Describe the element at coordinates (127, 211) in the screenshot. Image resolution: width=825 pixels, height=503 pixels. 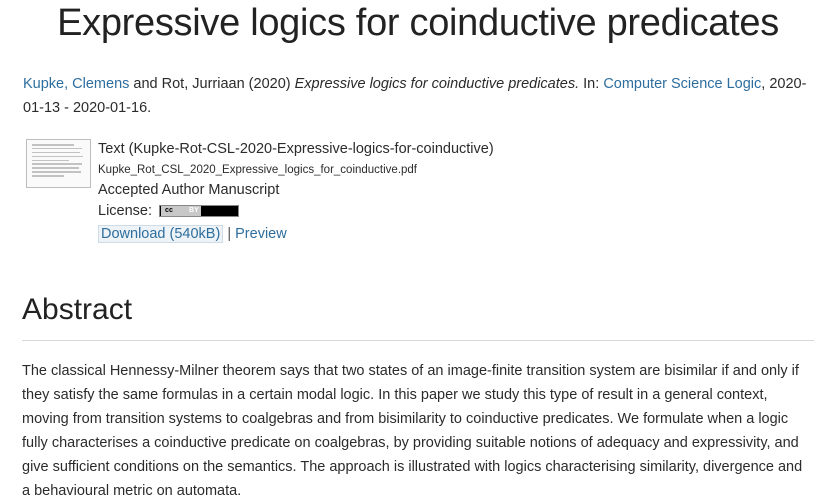
I see `license-label: License:` at that location.